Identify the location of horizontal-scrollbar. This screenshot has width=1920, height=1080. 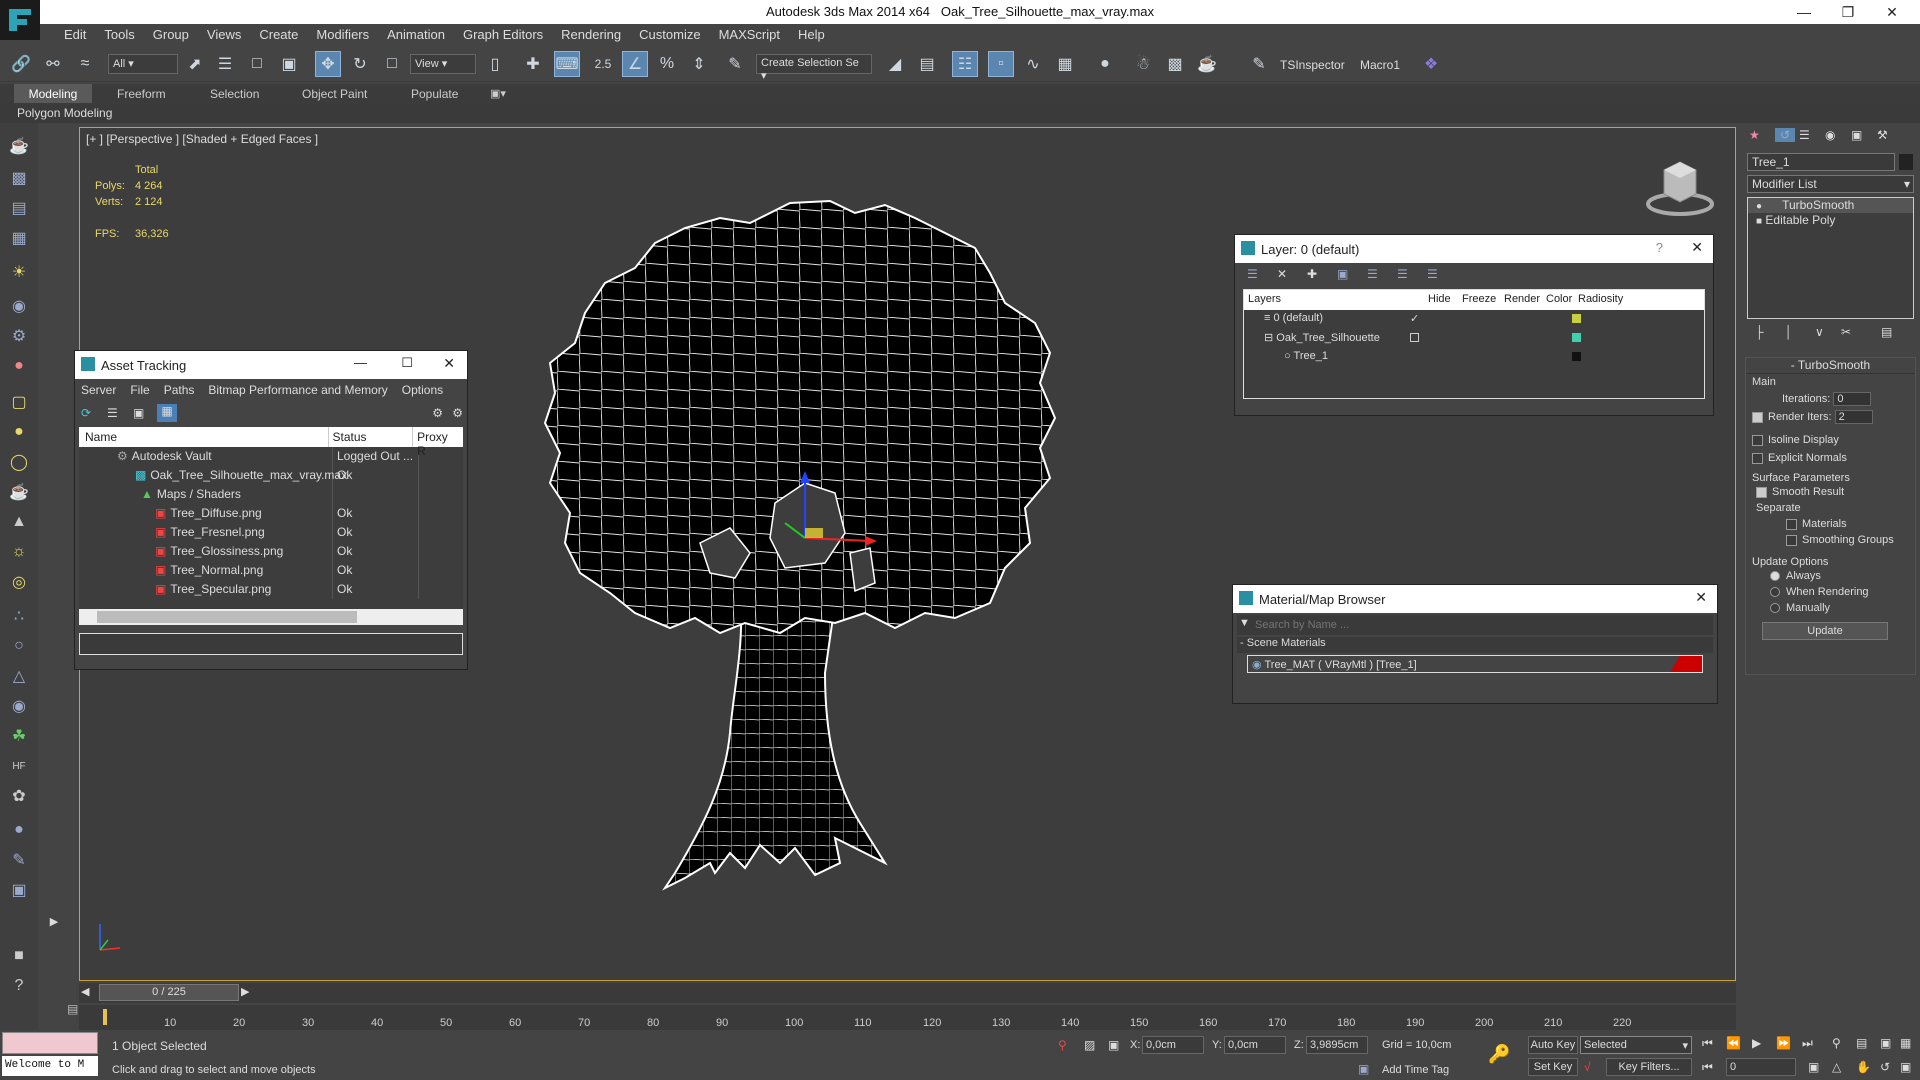
(271, 617).